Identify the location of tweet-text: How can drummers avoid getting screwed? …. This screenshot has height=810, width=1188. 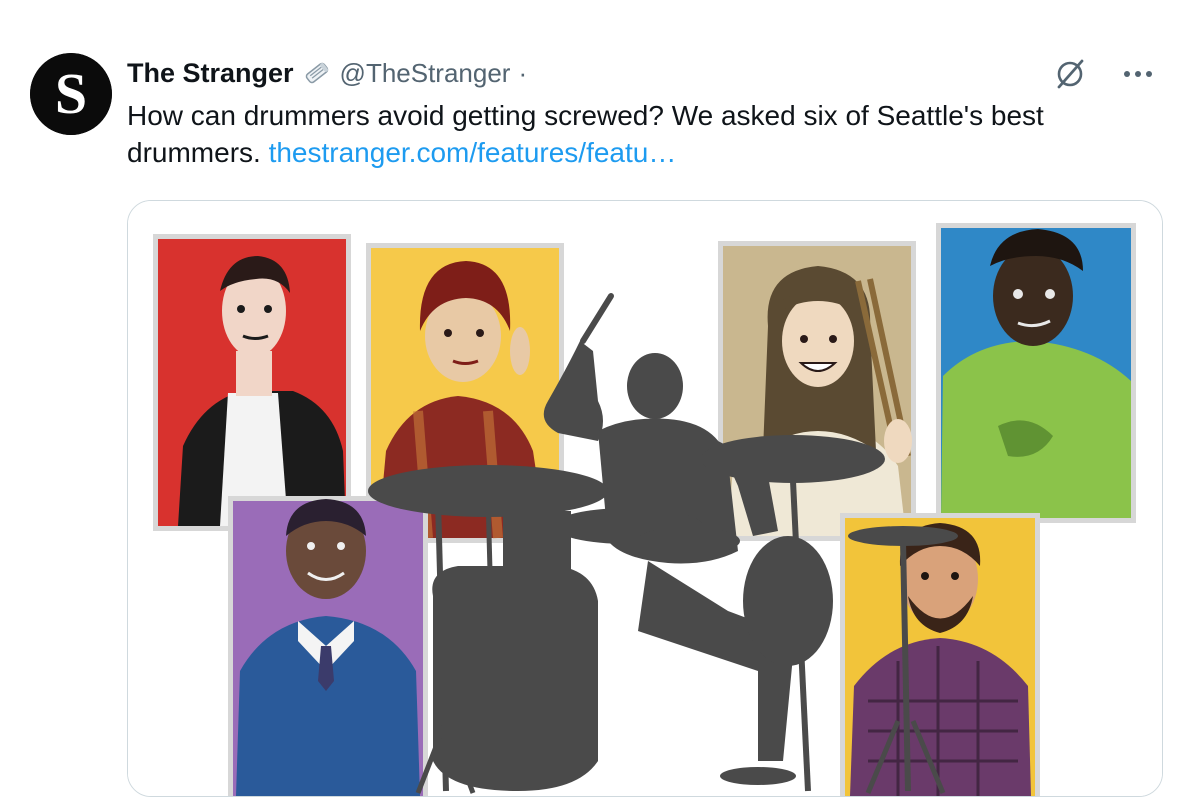
(642, 134).